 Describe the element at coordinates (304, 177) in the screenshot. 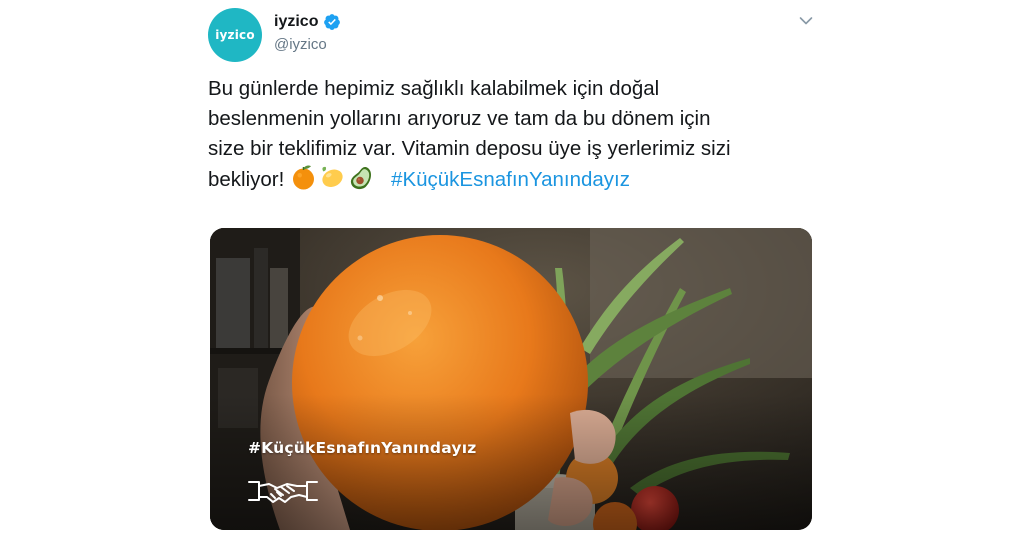

I see `tangerine-emoji` at that location.